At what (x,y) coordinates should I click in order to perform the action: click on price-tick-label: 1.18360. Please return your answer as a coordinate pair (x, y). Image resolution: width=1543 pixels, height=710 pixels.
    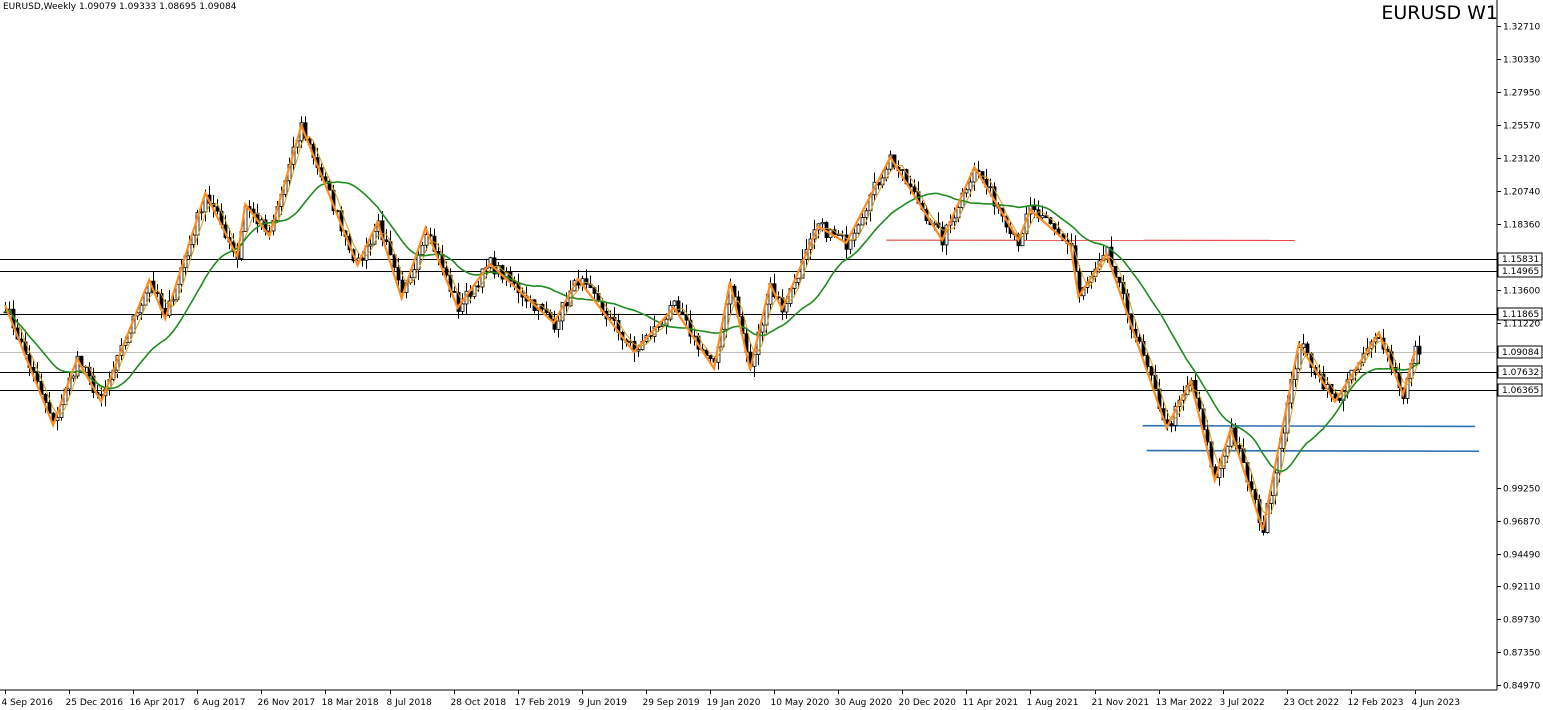
    Looking at the image, I should click on (1521, 226).